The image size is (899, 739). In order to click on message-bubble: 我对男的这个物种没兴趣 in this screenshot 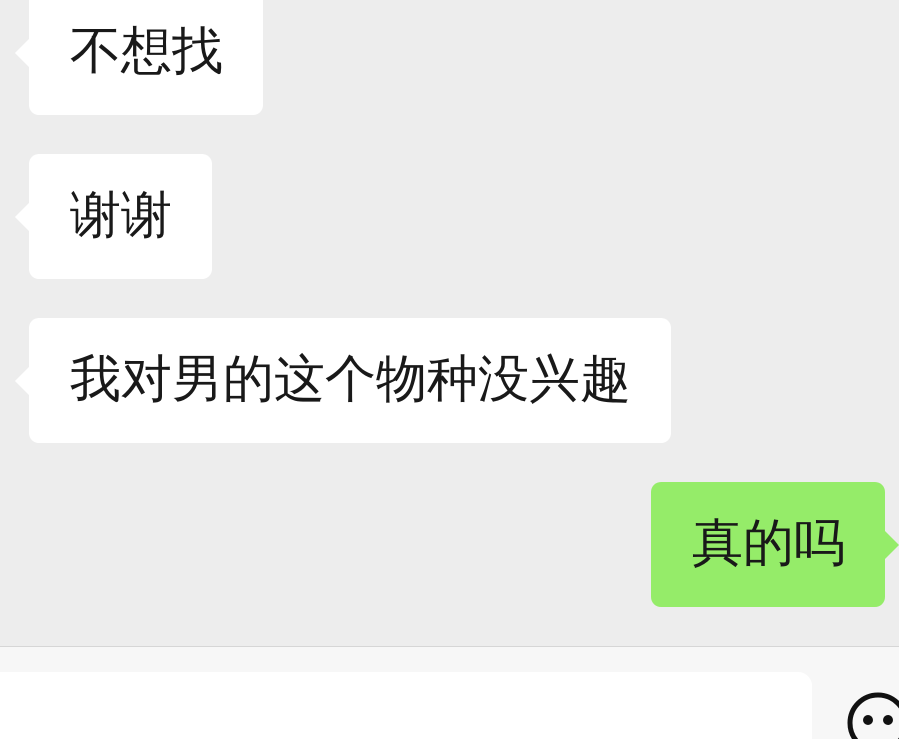, I will do `click(350, 380)`.